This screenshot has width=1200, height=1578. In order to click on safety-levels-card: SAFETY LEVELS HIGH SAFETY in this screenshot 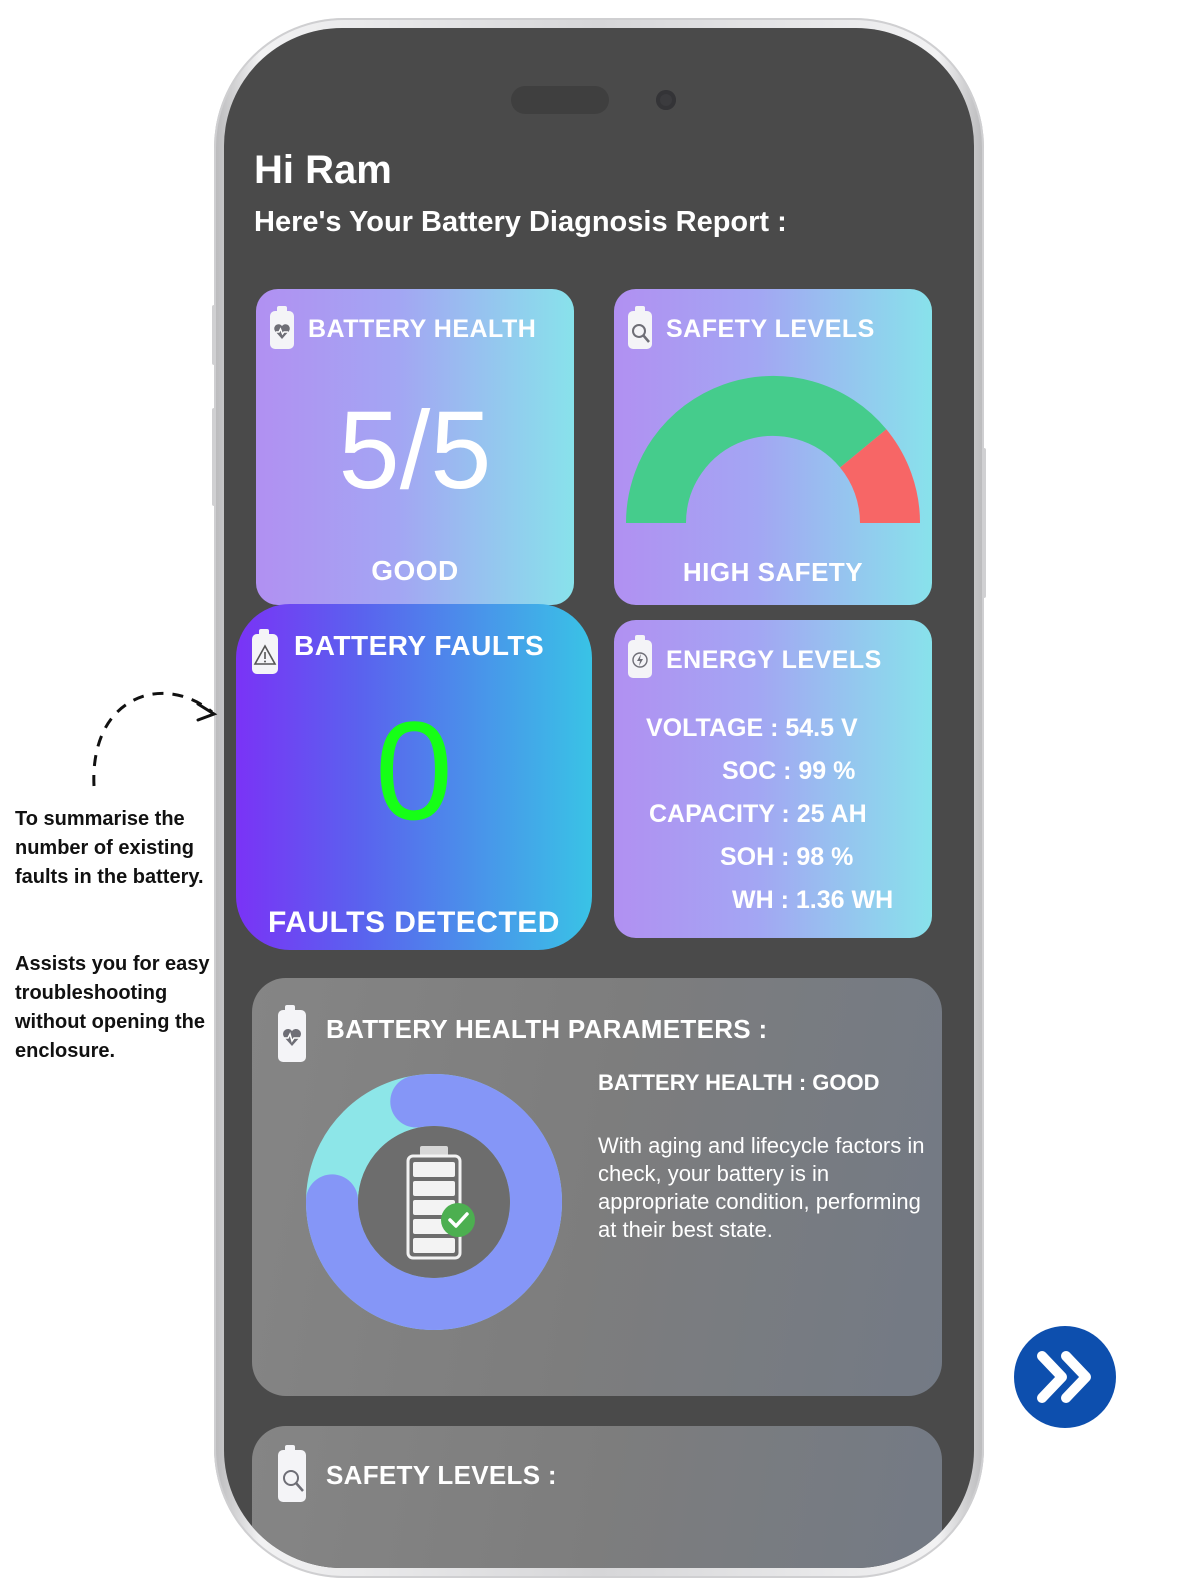, I will do `click(773, 447)`.